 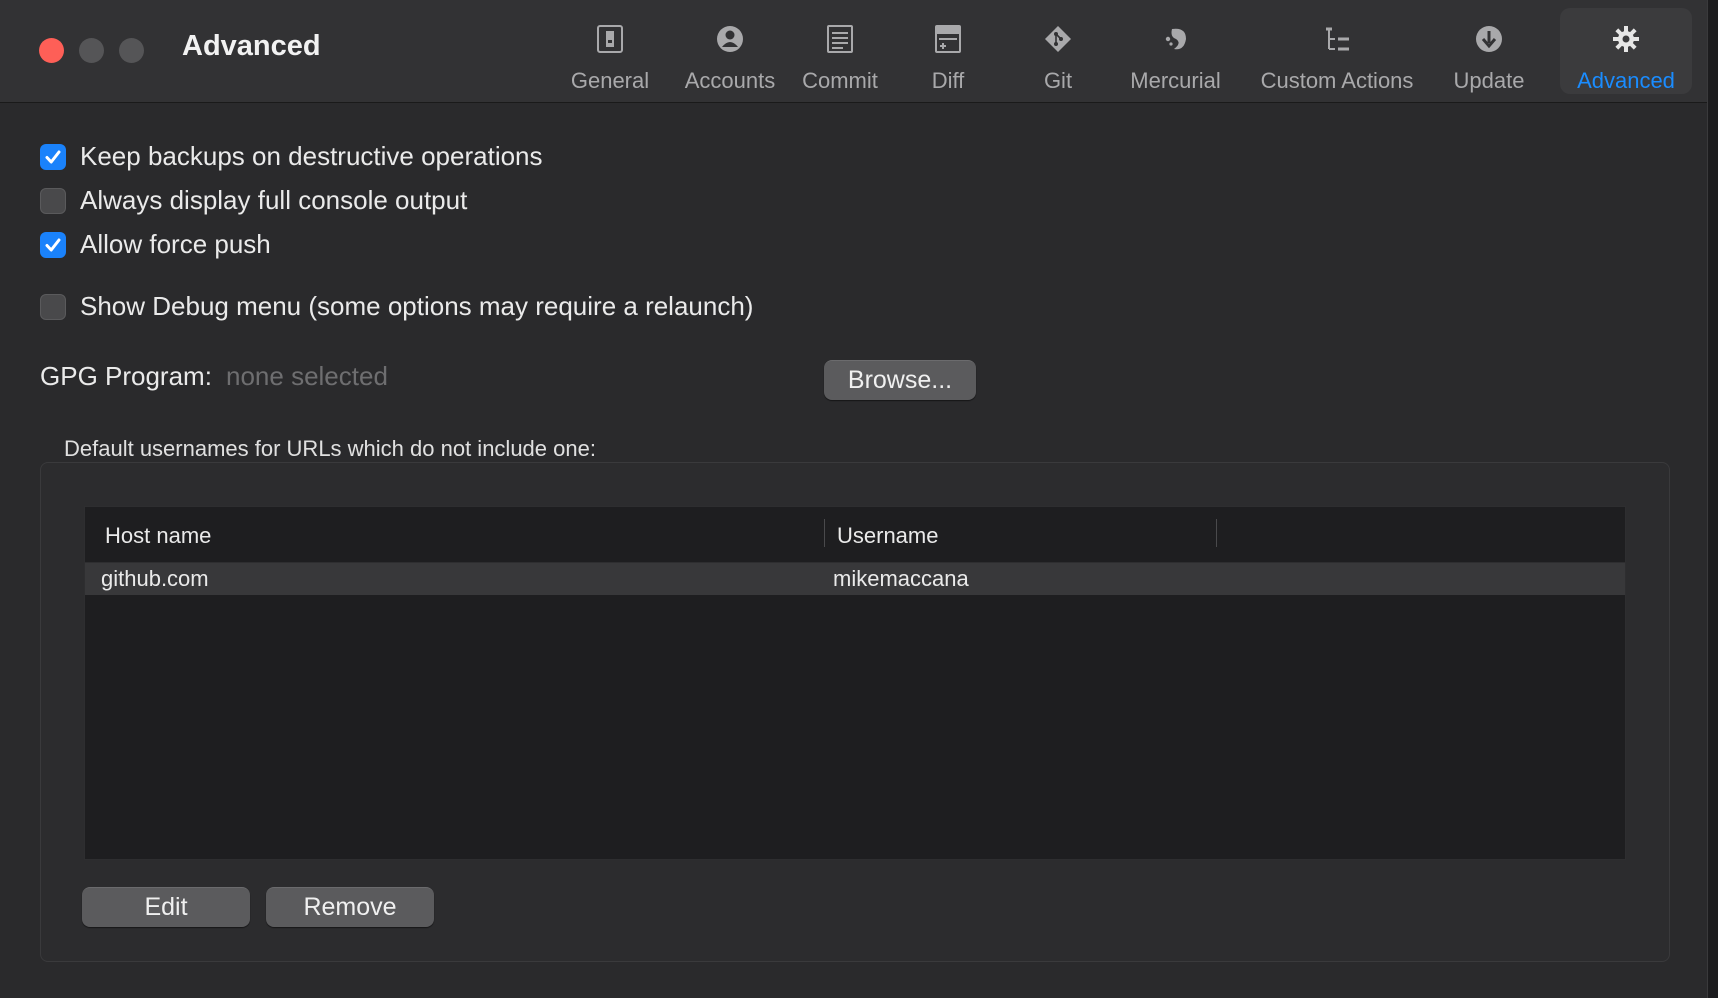 I want to click on option-label: Always display full console output, so click(x=274, y=200).